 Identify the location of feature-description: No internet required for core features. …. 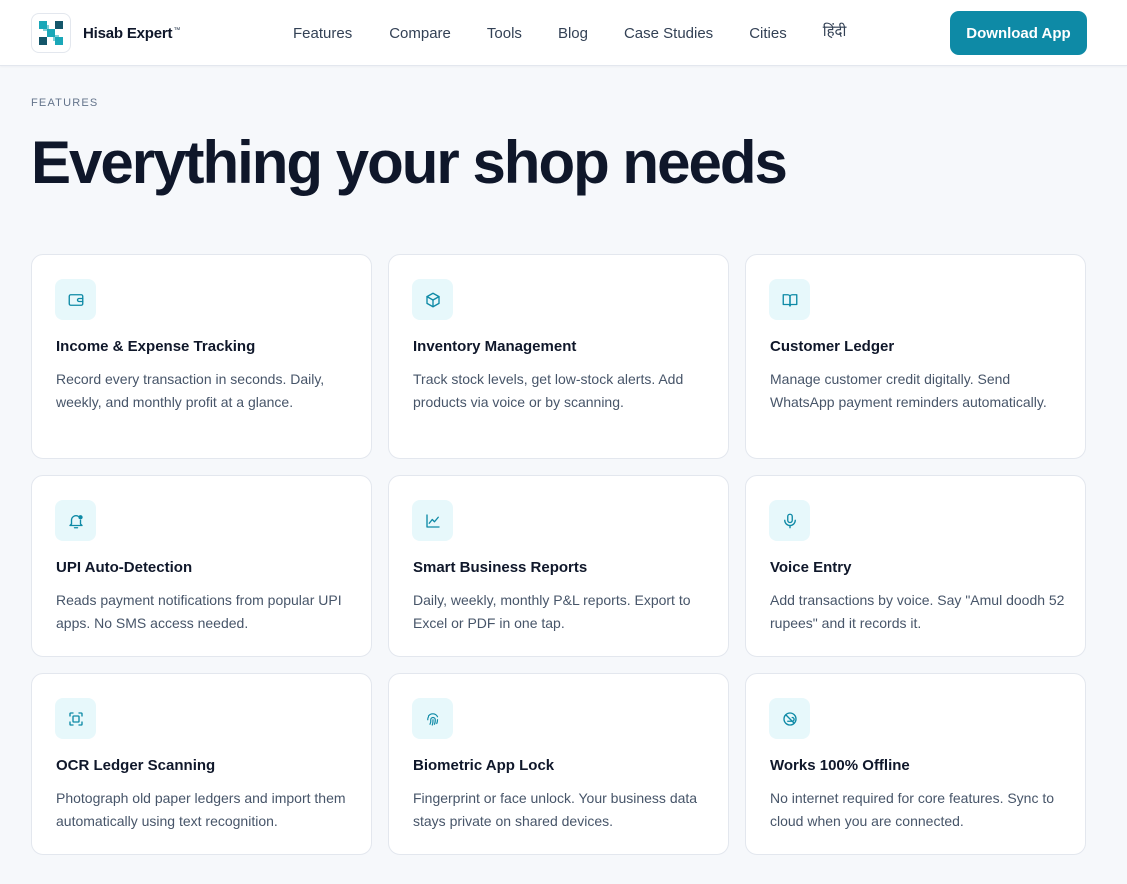
(912, 809).